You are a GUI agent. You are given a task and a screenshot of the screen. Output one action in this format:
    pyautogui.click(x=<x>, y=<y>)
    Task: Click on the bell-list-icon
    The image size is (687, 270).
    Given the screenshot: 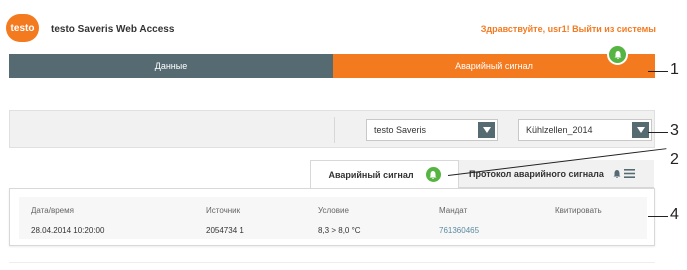 What is the action you would take?
    pyautogui.click(x=623, y=174)
    